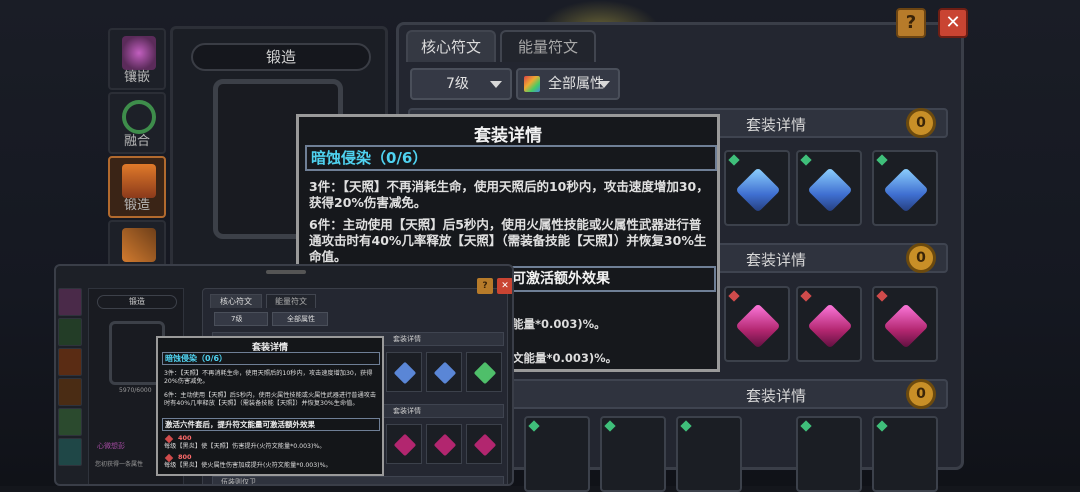  I want to click on nav-item-inlay: 镶嵌, so click(137, 59).